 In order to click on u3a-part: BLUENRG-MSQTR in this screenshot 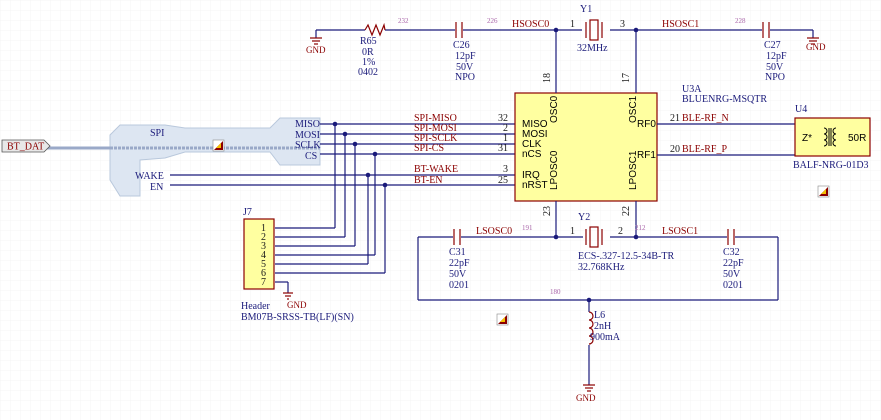, I will do `click(724, 99)`.